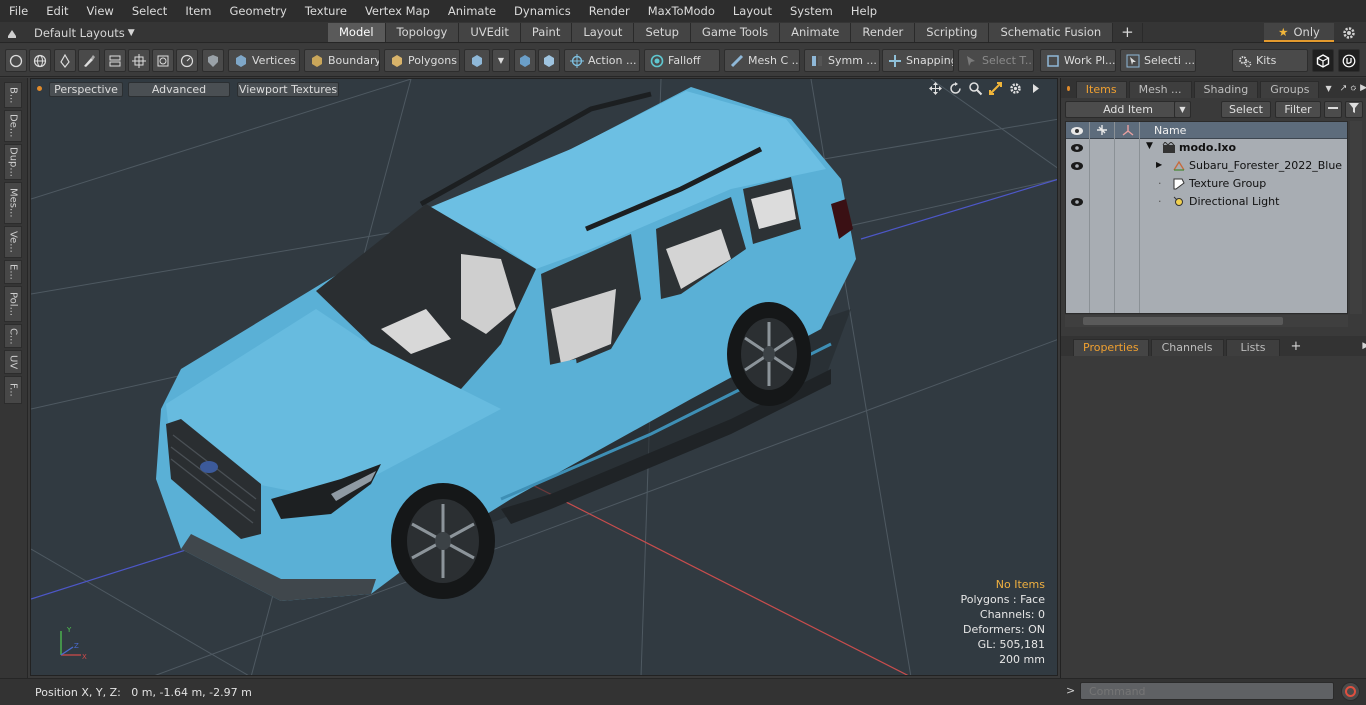 Image resolution: width=1366 pixels, height=705 pixels. I want to click on panel-gear-icon, so click(1353, 88).